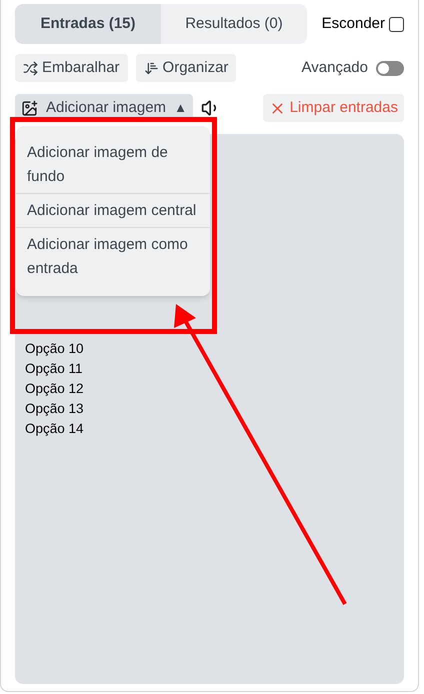  I want to click on shuffle-icon, so click(30, 68).